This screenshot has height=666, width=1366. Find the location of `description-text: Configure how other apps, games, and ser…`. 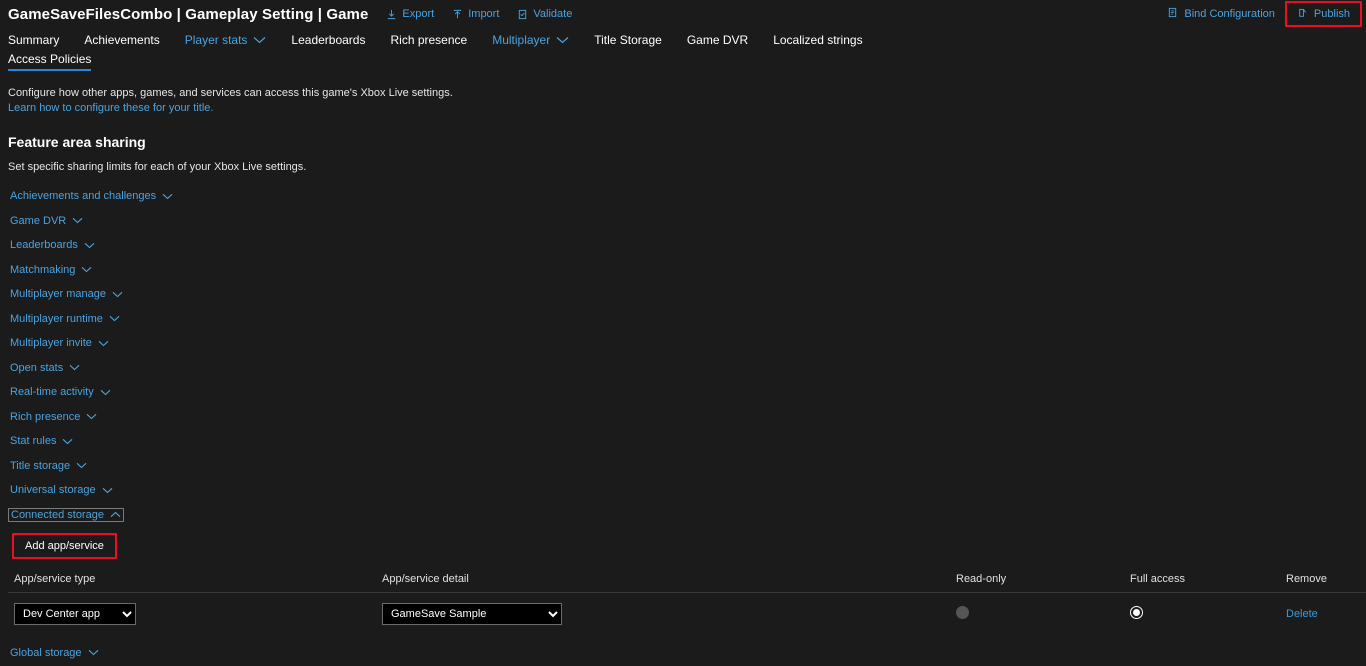

description-text: Configure how other apps, games, and ser… is located at coordinates (230, 93).